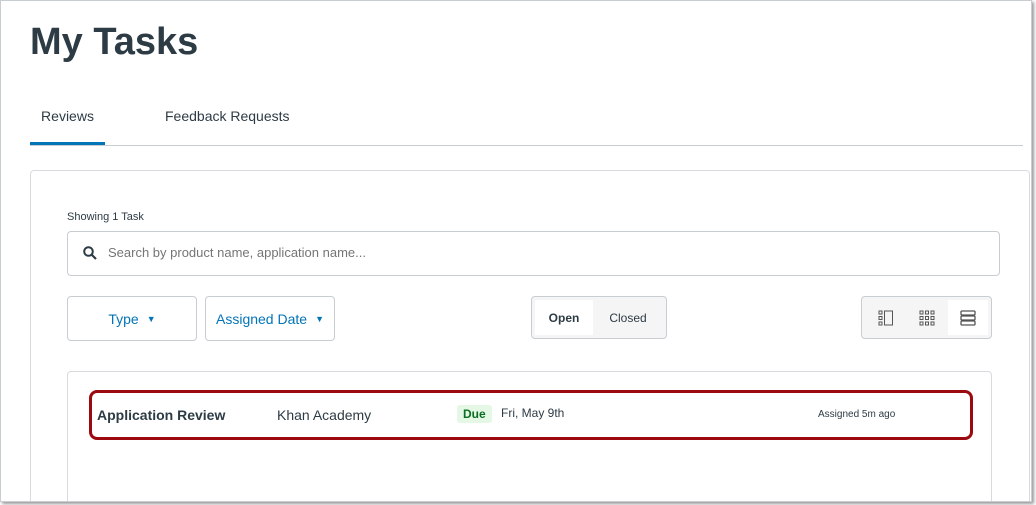 This screenshot has width=1036, height=505. Describe the element at coordinates (564, 317) in the screenshot. I see `status-open-button: Open` at that location.